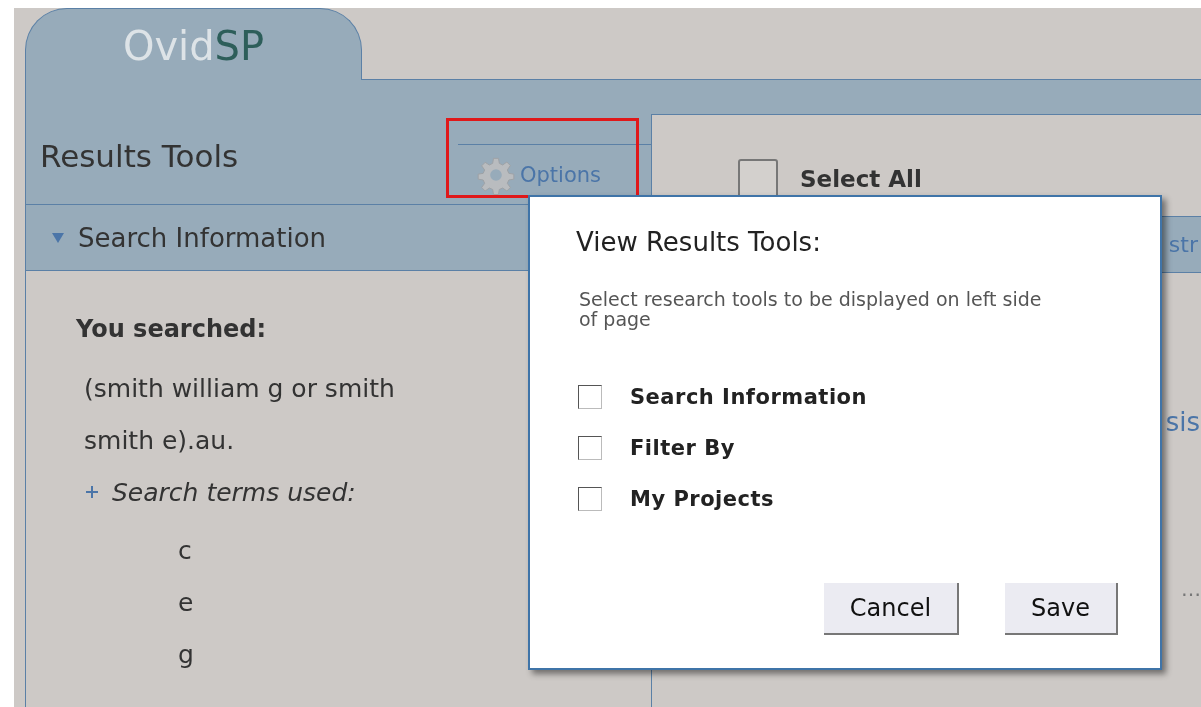 The height and width of the screenshot is (707, 1201). I want to click on logo-text: SP, so click(239, 47).